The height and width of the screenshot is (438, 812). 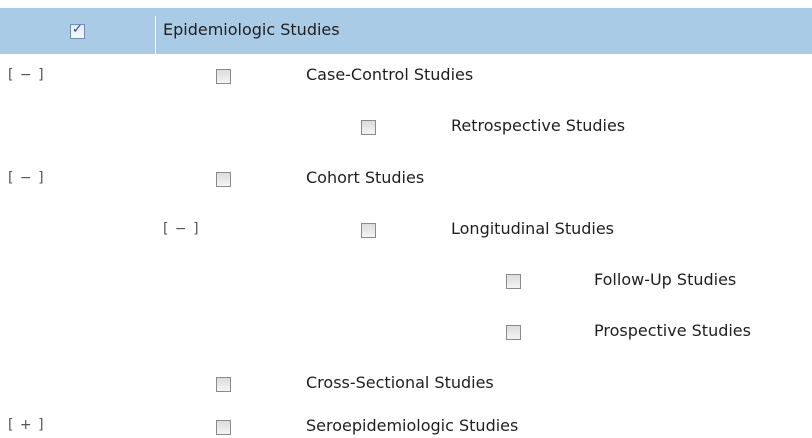 I want to click on longitudinal-label: Longitudinal Studies, so click(x=533, y=228).